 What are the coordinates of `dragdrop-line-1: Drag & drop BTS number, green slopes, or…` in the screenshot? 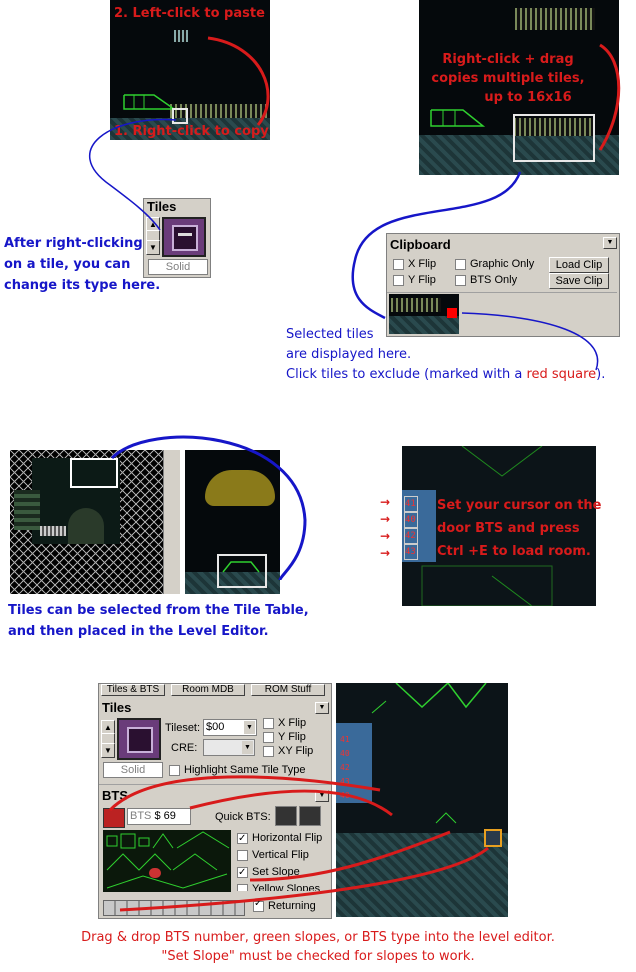 It's located at (318, 937).